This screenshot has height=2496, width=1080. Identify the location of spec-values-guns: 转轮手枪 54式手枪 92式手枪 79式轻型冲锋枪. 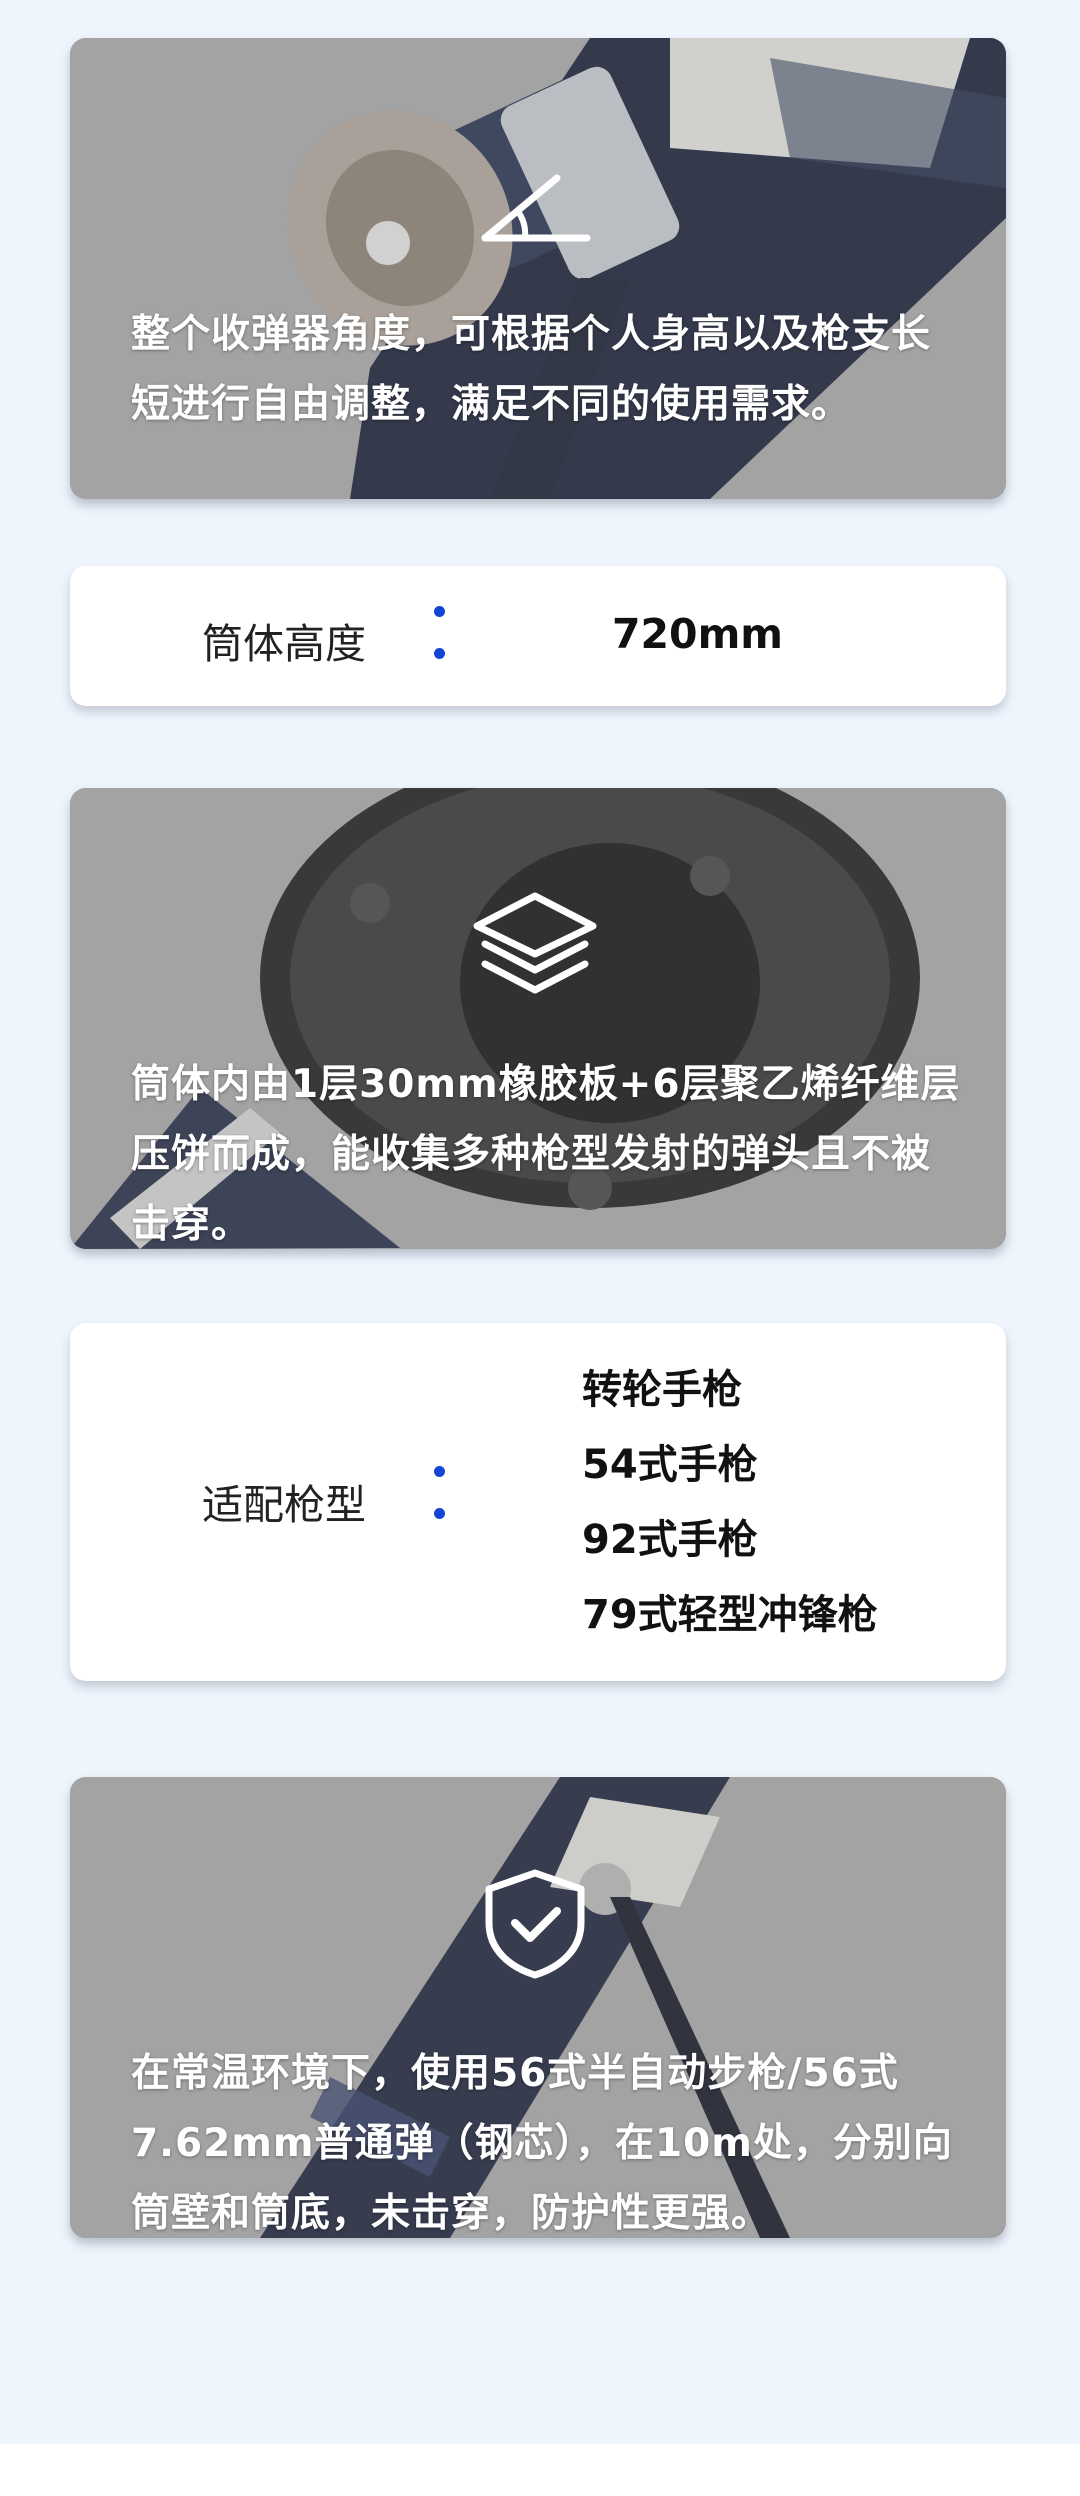
(730, 1503).